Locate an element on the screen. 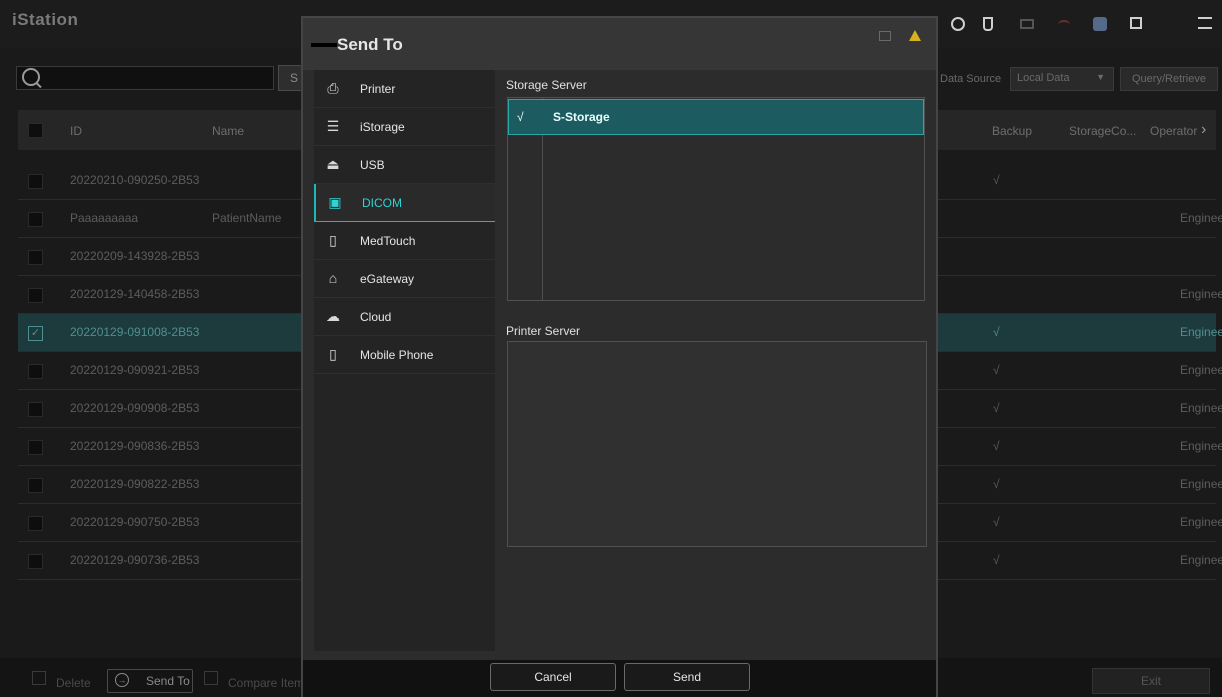  storage-server-name: S-Storage is located at coordinates (581, 117).